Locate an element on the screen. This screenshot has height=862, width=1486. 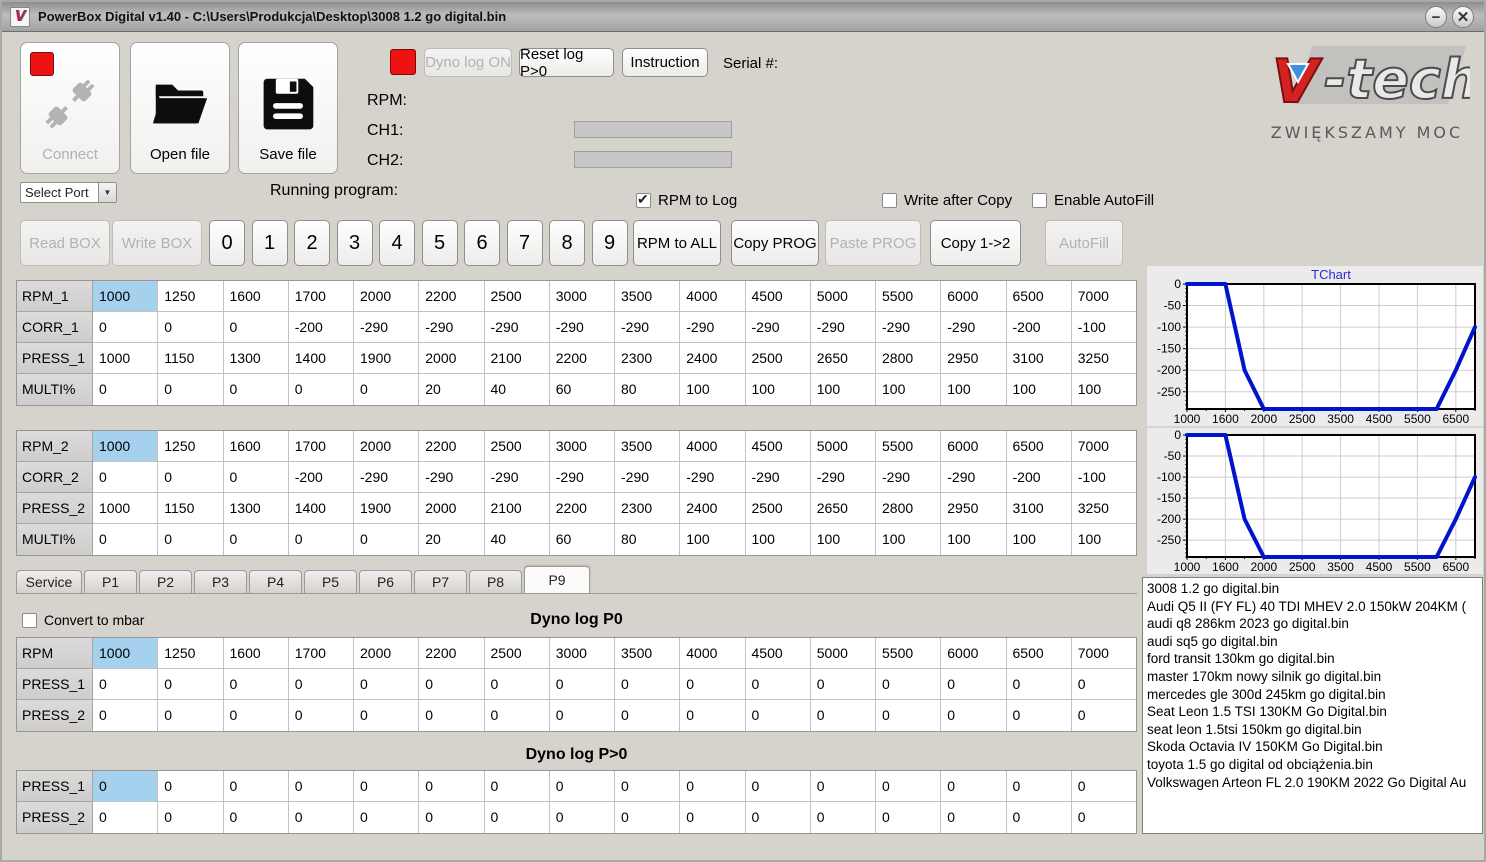
file-list-item: 3008 1.2 go digital.bin is located at coordinates (1312, 589).